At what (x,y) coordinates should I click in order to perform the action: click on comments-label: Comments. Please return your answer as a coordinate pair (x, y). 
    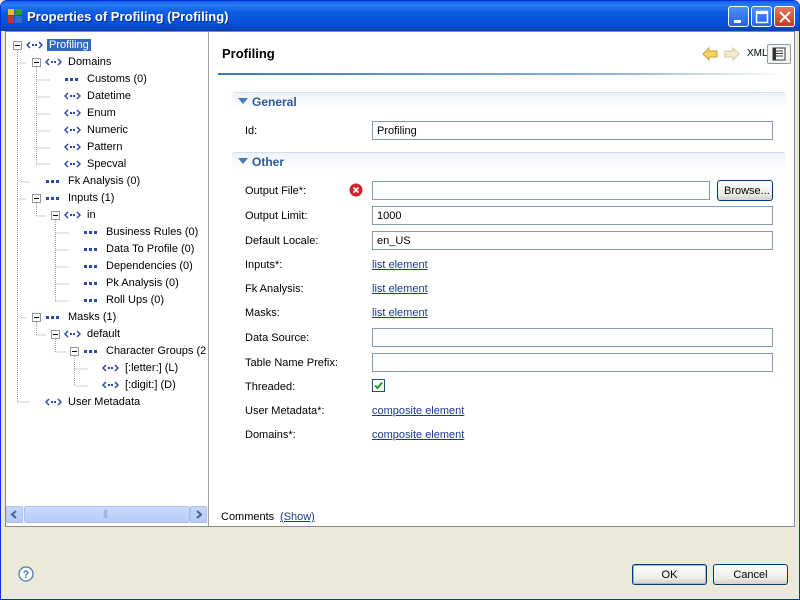
    Looking at the image, I should click on (248, 517).